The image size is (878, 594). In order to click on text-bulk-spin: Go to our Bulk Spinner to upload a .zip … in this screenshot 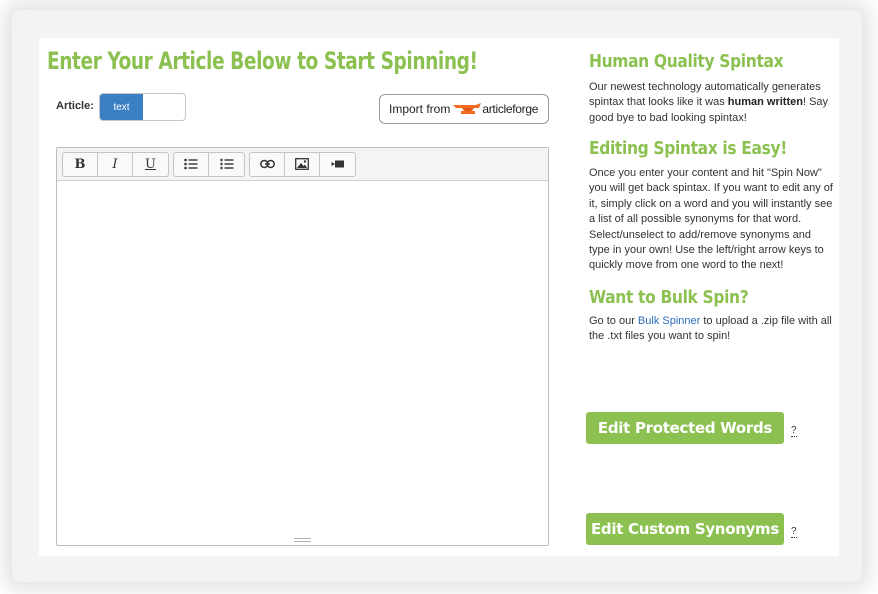, I will do `click(711, 329)`.